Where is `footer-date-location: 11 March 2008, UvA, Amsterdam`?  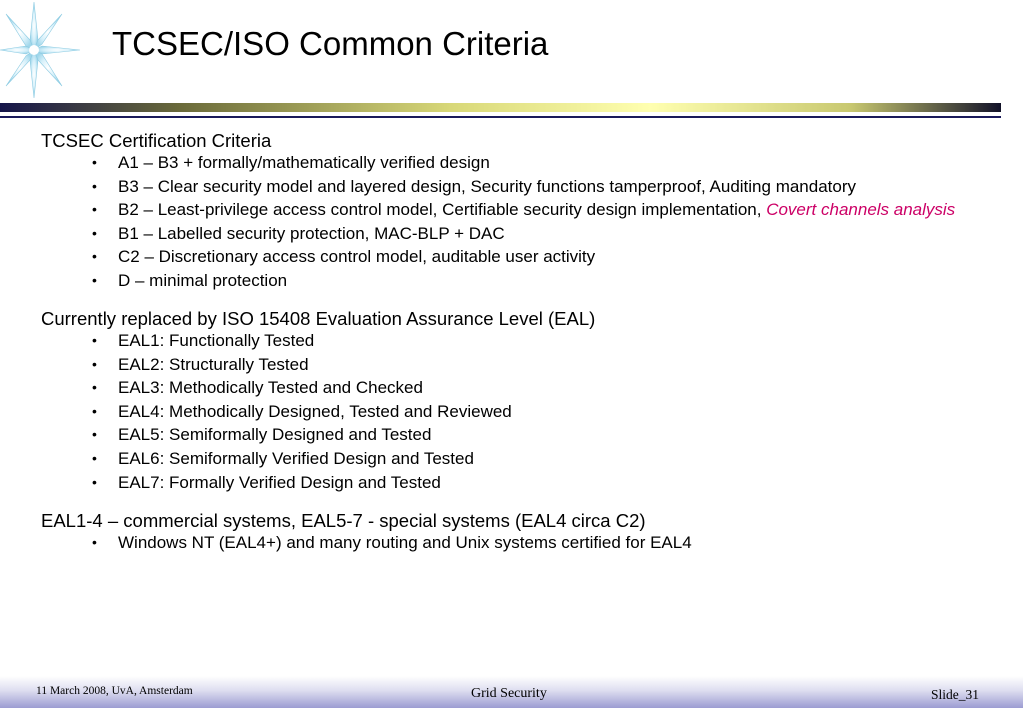 footer-date-location: 11 March 2008, UvA, Amsterdam is located at coordinates (114, 691).